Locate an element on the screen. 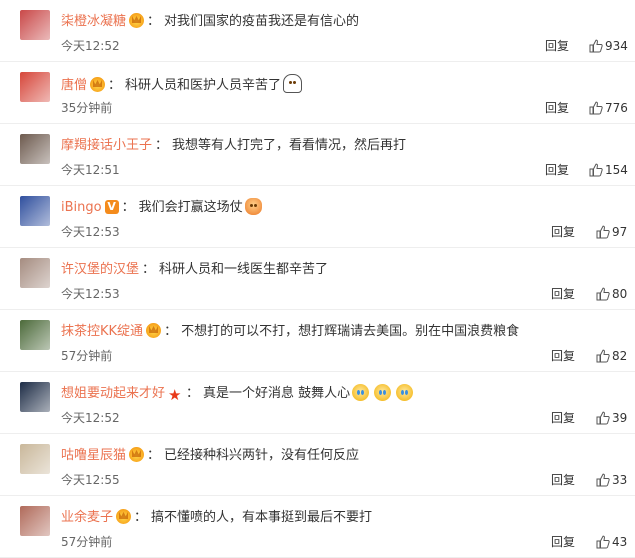 The image size is (635, 558). comment-text: 科研人员和一线医生都辛苦了 is located at coordinates (244, 269).